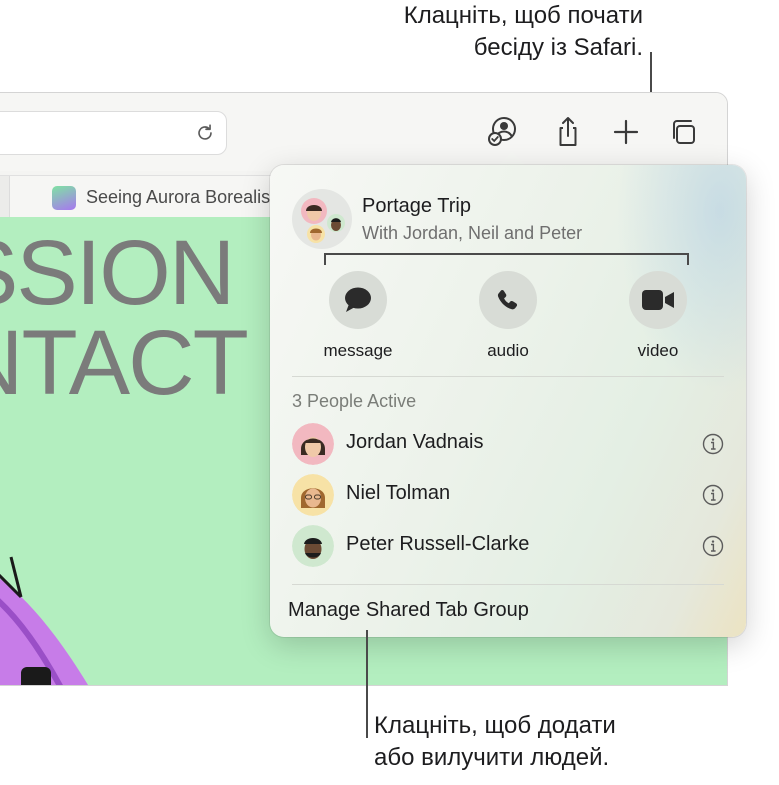  I want to click on participant-row: Jordan Vadnais, so click(508, 445).